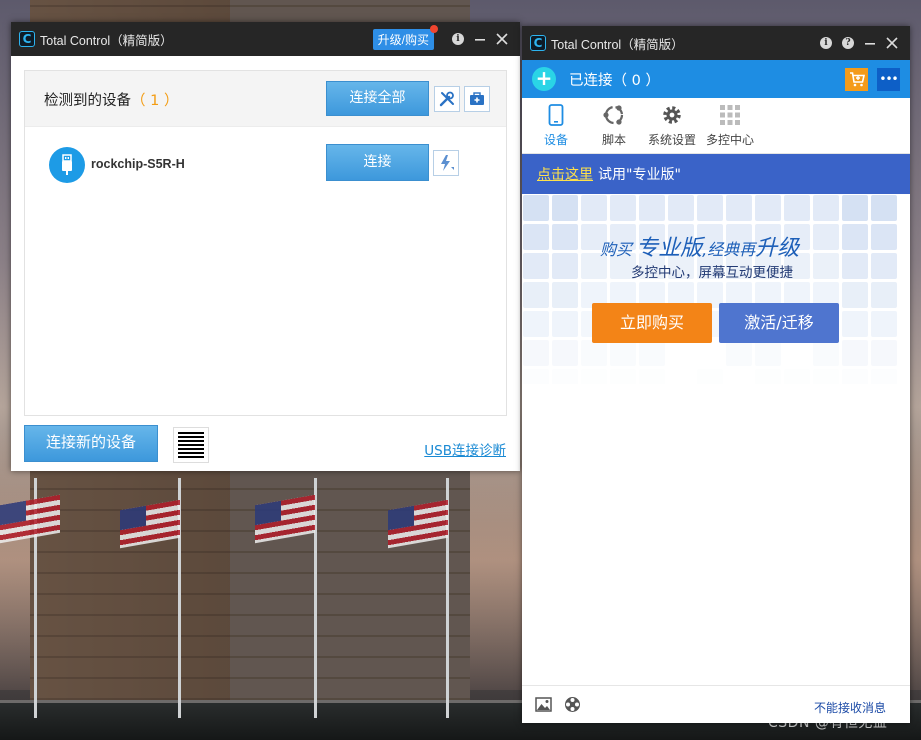  I want to click on more-icon: •••, so click(888, 79).